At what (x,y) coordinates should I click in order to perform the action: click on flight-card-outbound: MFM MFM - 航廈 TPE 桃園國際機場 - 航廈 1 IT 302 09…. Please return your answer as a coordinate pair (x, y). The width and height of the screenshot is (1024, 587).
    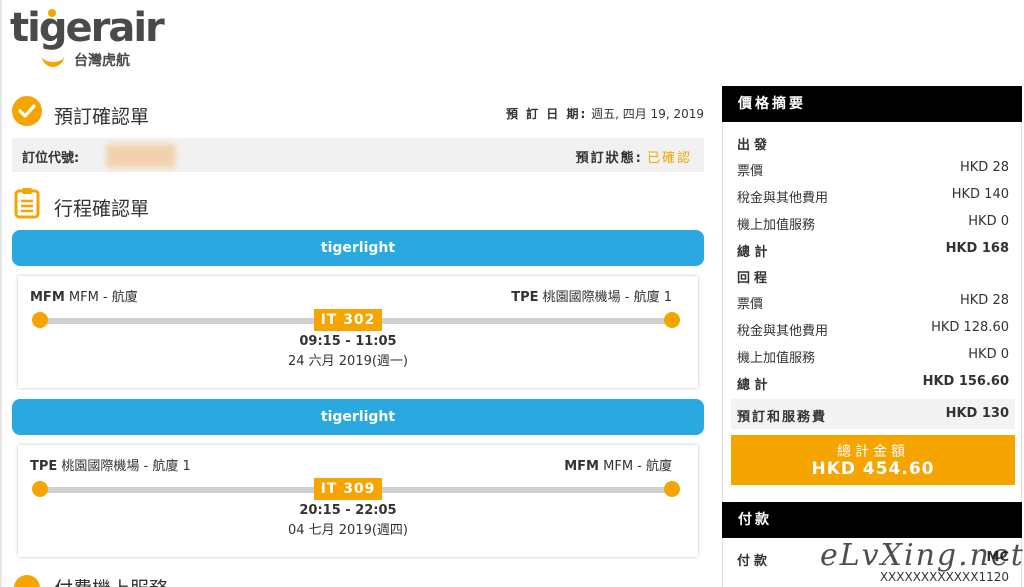
    Looking at the image, I should click on (358, 332).